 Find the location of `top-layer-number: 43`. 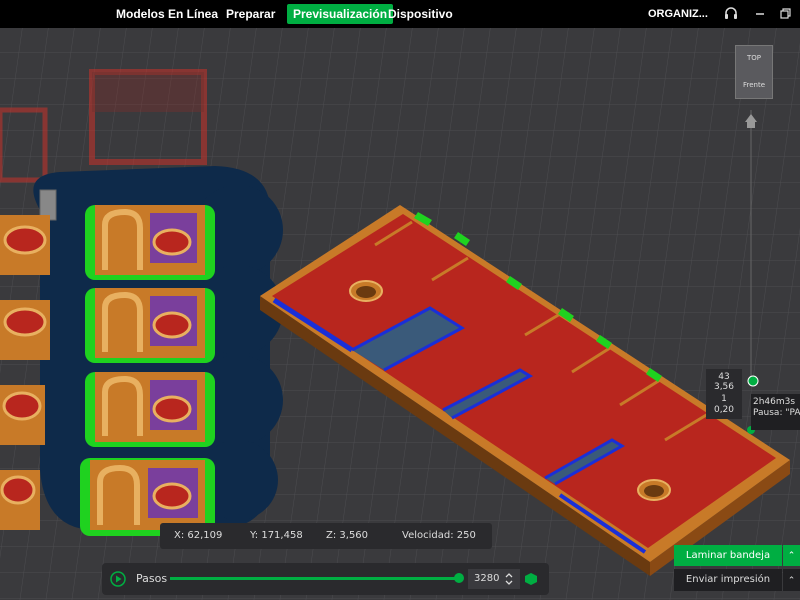

top-layer-number: 43 is located at coordinates (724, 377).